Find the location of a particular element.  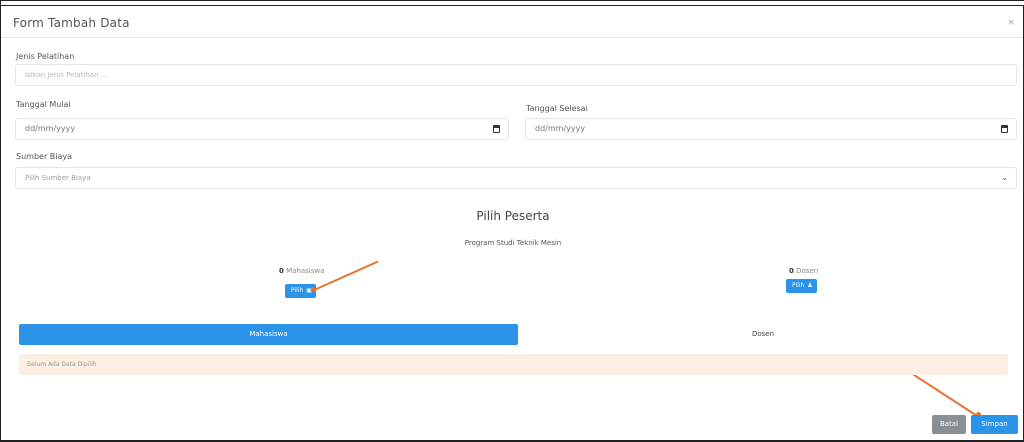

tanggal-selesai-value: dd/mm/yyyy is located at coordinates (560, 128).